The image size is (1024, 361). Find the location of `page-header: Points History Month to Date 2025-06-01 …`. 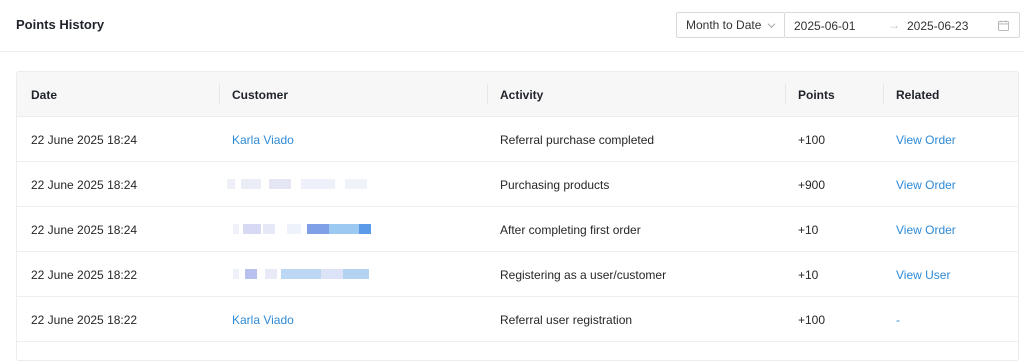

page-header: Points History Month to Date 2025-06-01 … is located at coordinates (512, 26).